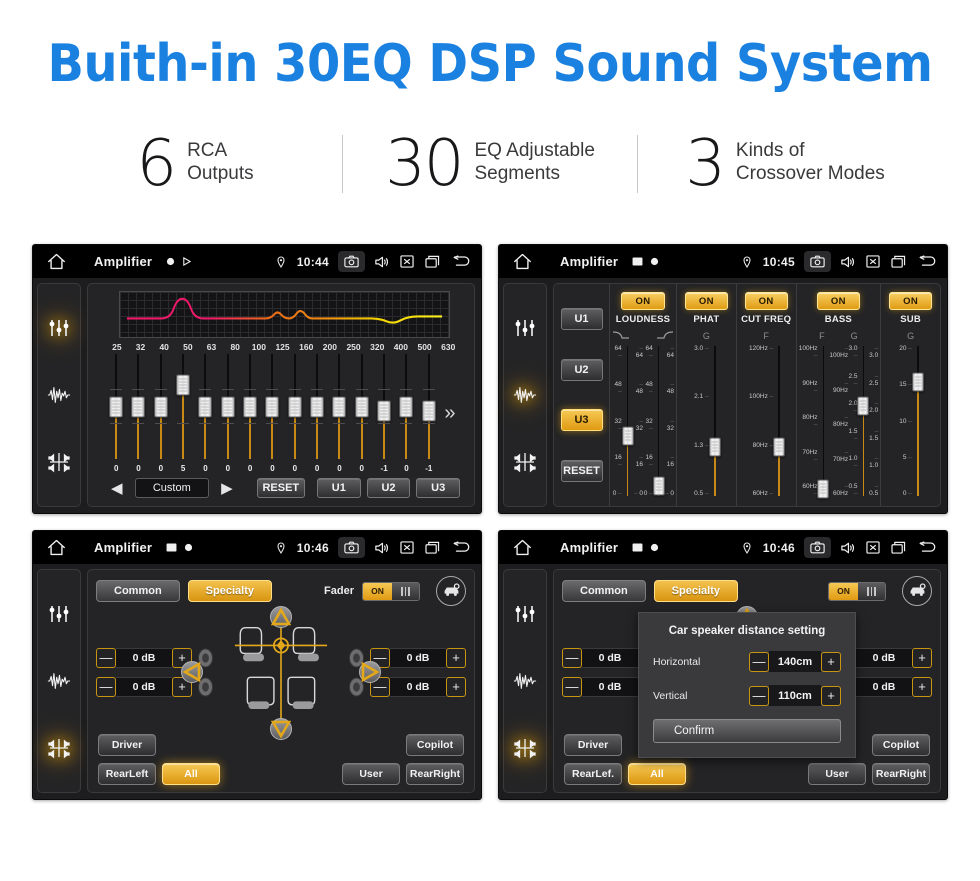 The image size is (980, 881). What do you see at coordinates (450, 413) in the screenshot?
I see `chevron-double-right-icon: »` at bounding box center [450, 413].